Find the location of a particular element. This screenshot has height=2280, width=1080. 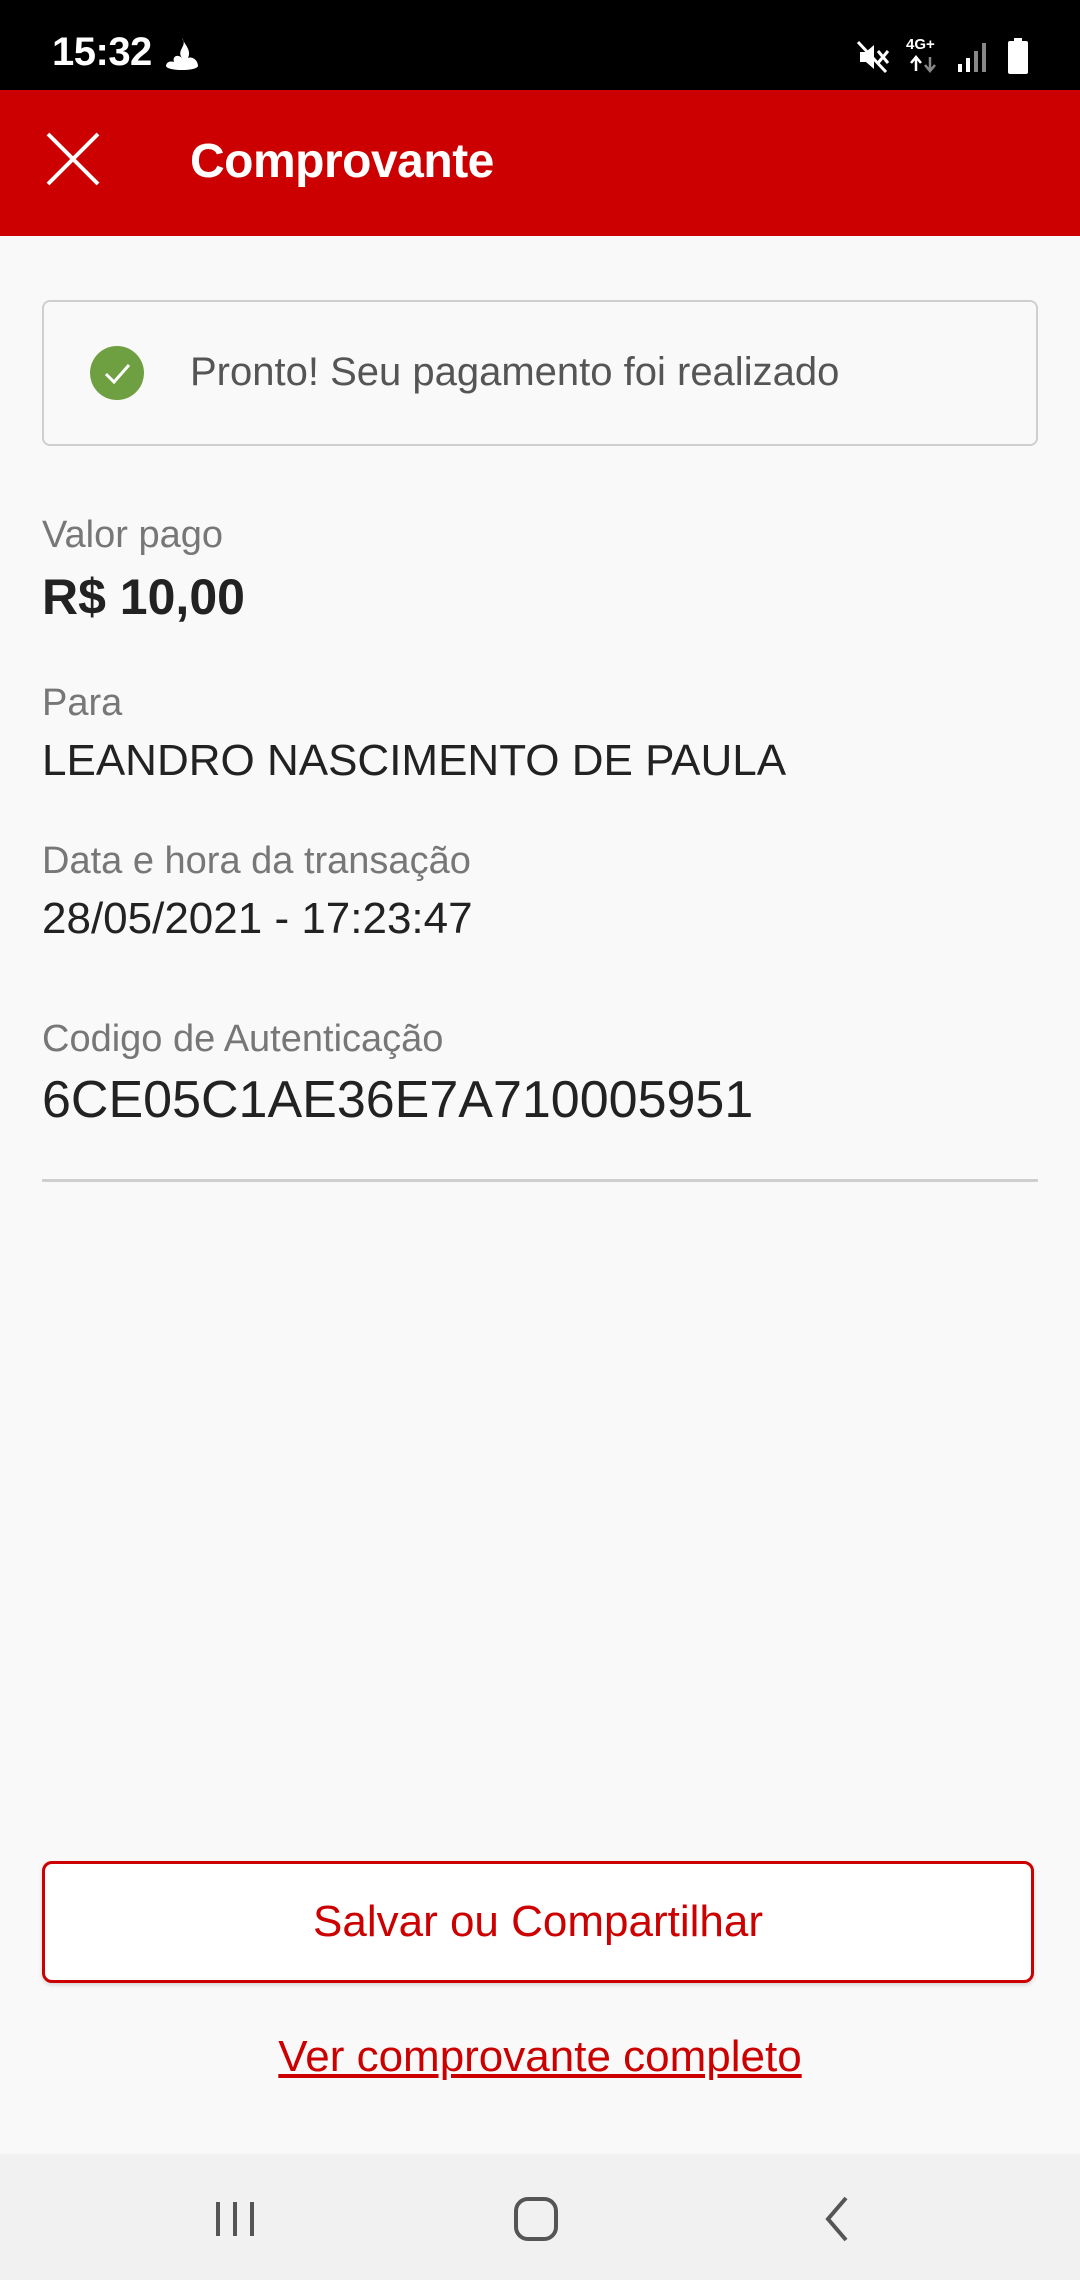

check-circle-icon is located at coordinates (117, 373).